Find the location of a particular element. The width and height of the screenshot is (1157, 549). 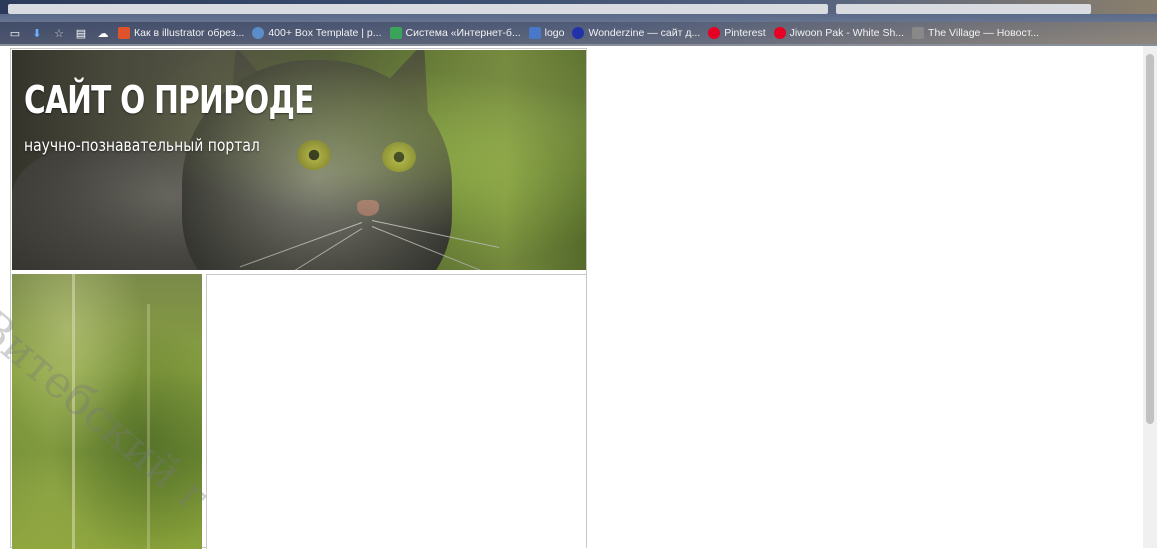

bookmark-label: Pinterest is located at coordinates (745, 33).